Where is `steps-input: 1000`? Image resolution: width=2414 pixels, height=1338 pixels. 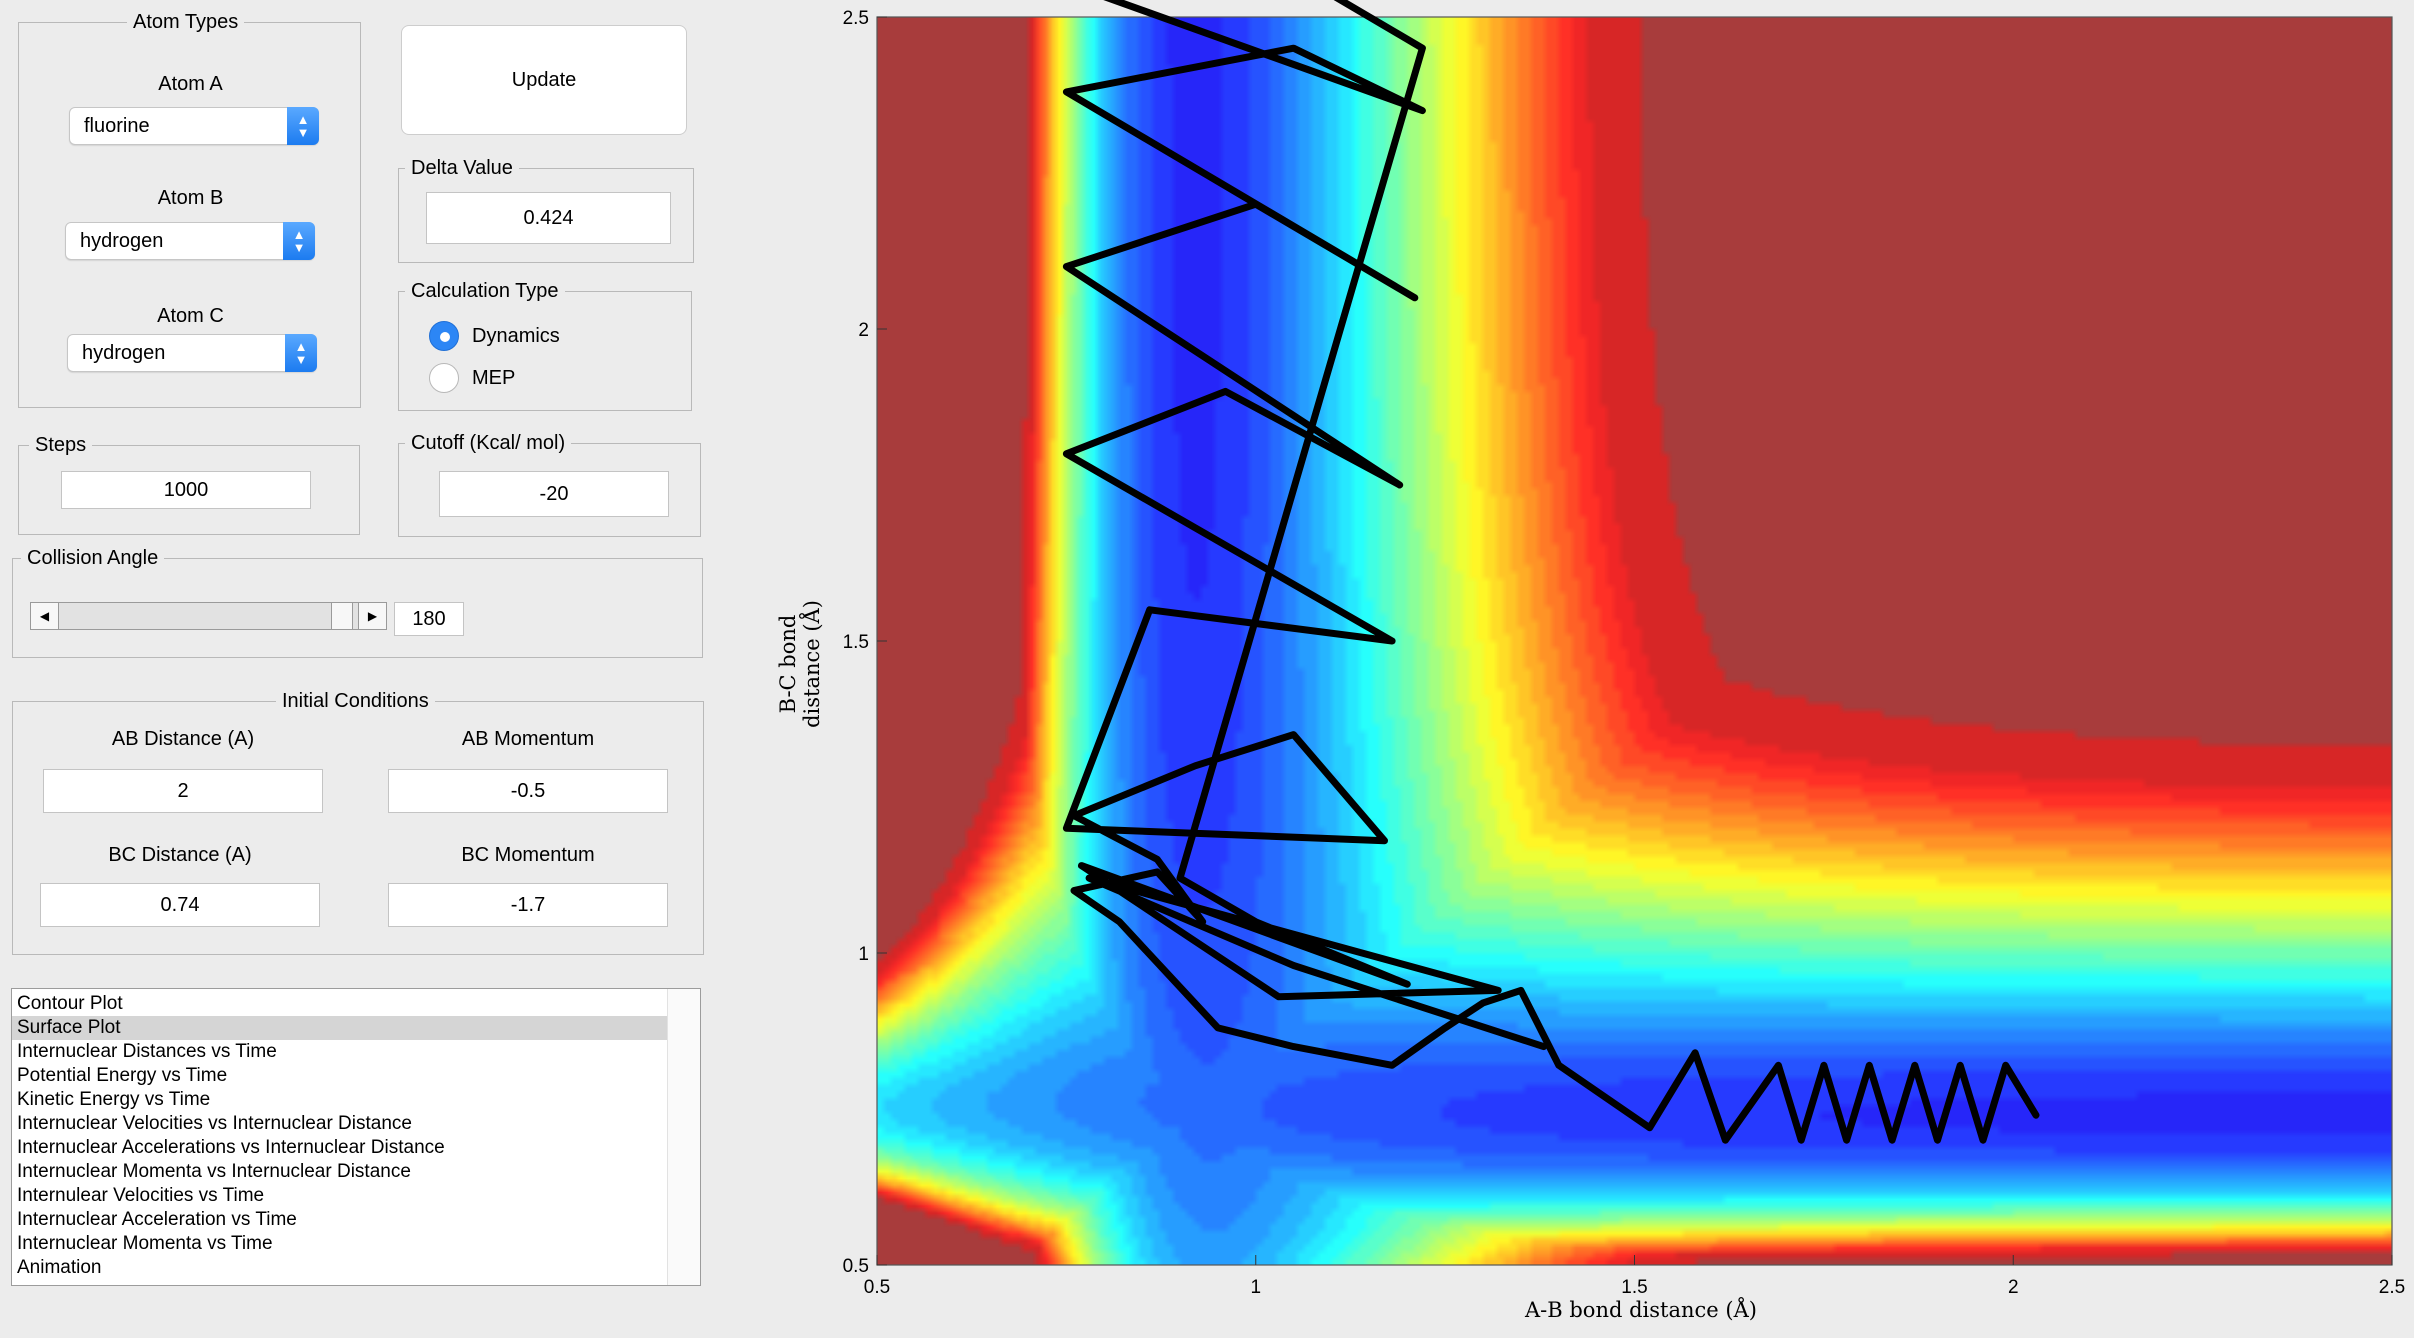 steps-input: 1000 is located at coordinates (186, 490).